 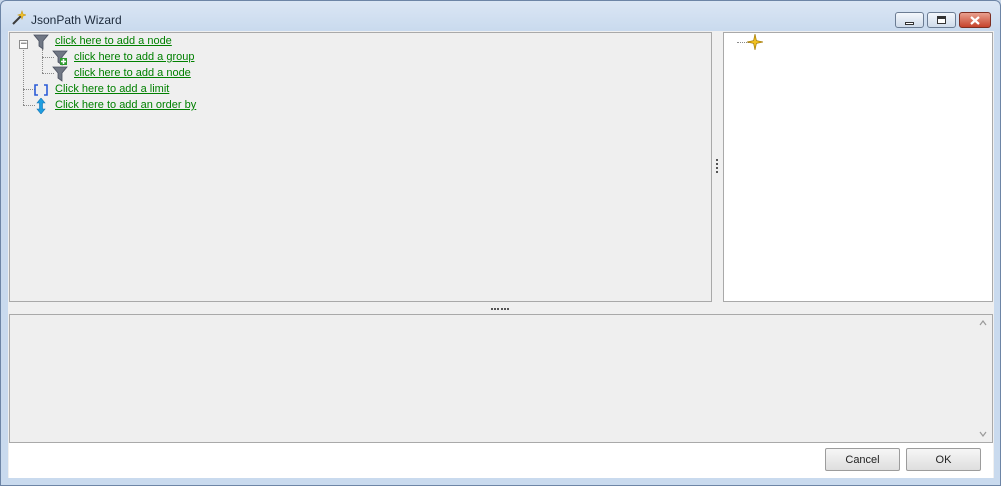 I want to click on tree-node-order-by: Click here to add an order by, so click(x=125, y=105).